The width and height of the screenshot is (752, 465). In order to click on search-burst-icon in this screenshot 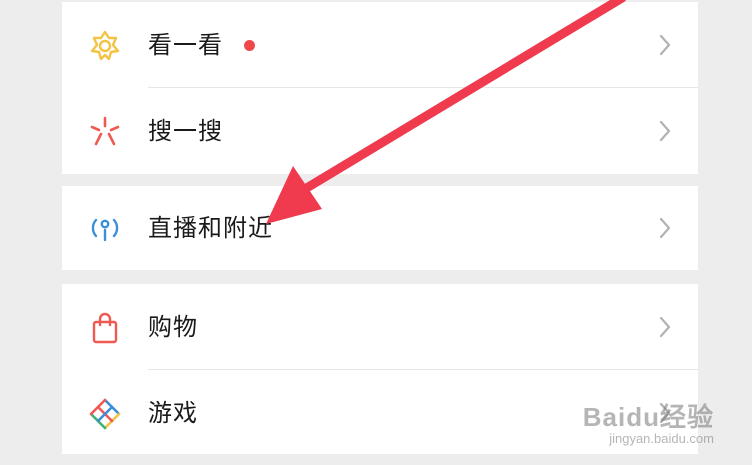, I will do `click(105, 131)`.